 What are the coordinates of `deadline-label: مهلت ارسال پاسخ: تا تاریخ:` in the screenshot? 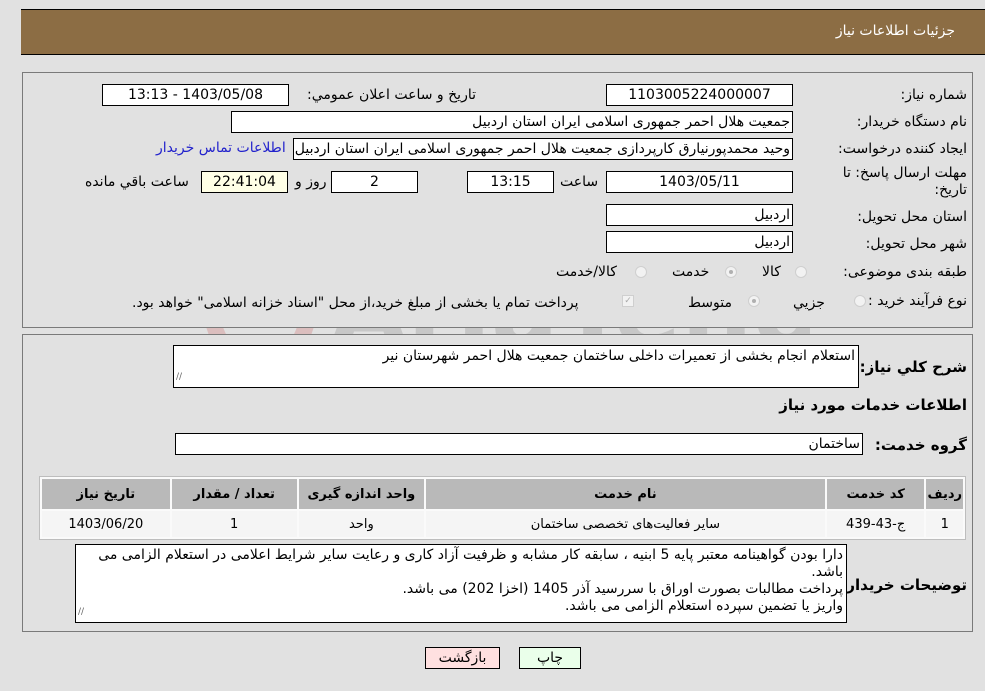 It's located at (904, 181).